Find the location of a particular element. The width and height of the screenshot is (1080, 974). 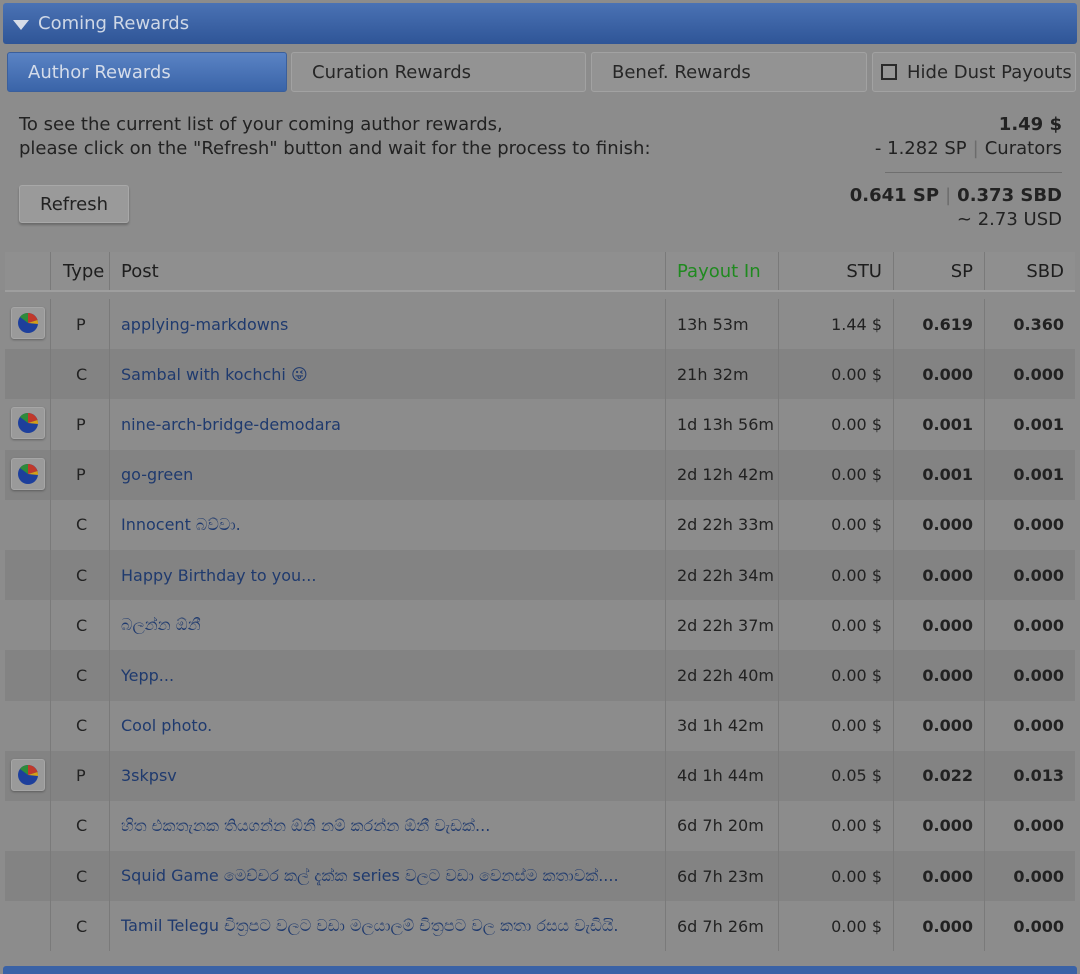

table-row: P 3skpsv 4d 1h 44m 0.05 $ 0.022 0.013 is located at coordinates (540, 775).